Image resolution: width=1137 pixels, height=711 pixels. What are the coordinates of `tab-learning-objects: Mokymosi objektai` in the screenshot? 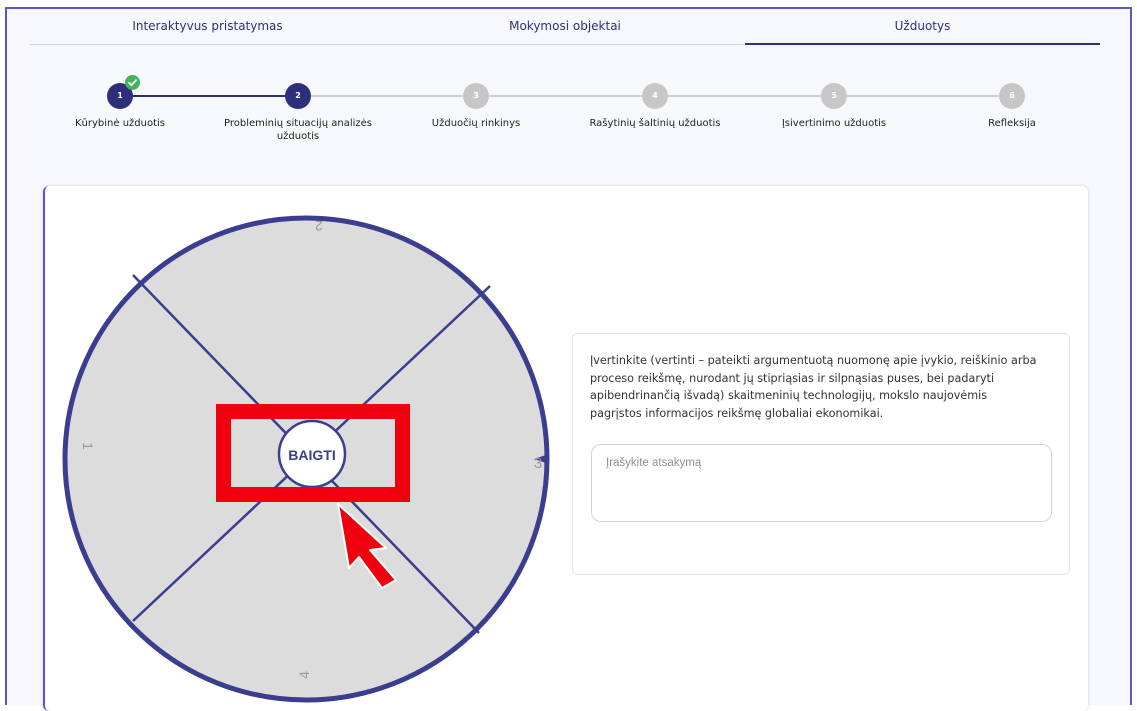 It's located at (565, 28).